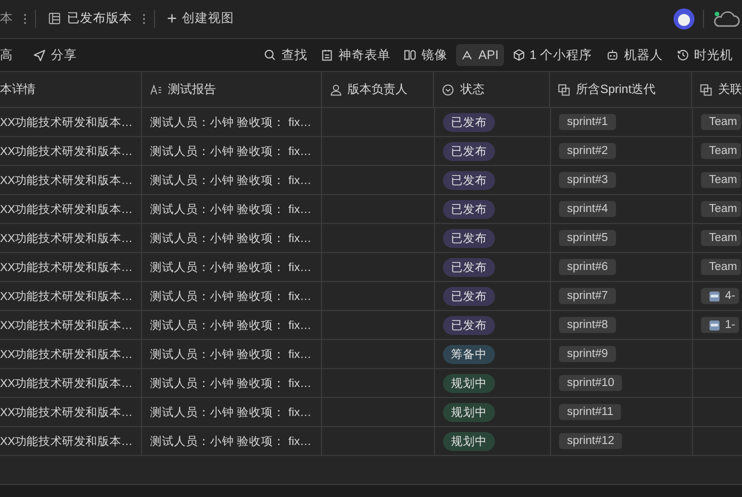  Describe the element at coordinates (587, 122) in the screenshot. I see `sprint-tag: sprint#1` at that location.